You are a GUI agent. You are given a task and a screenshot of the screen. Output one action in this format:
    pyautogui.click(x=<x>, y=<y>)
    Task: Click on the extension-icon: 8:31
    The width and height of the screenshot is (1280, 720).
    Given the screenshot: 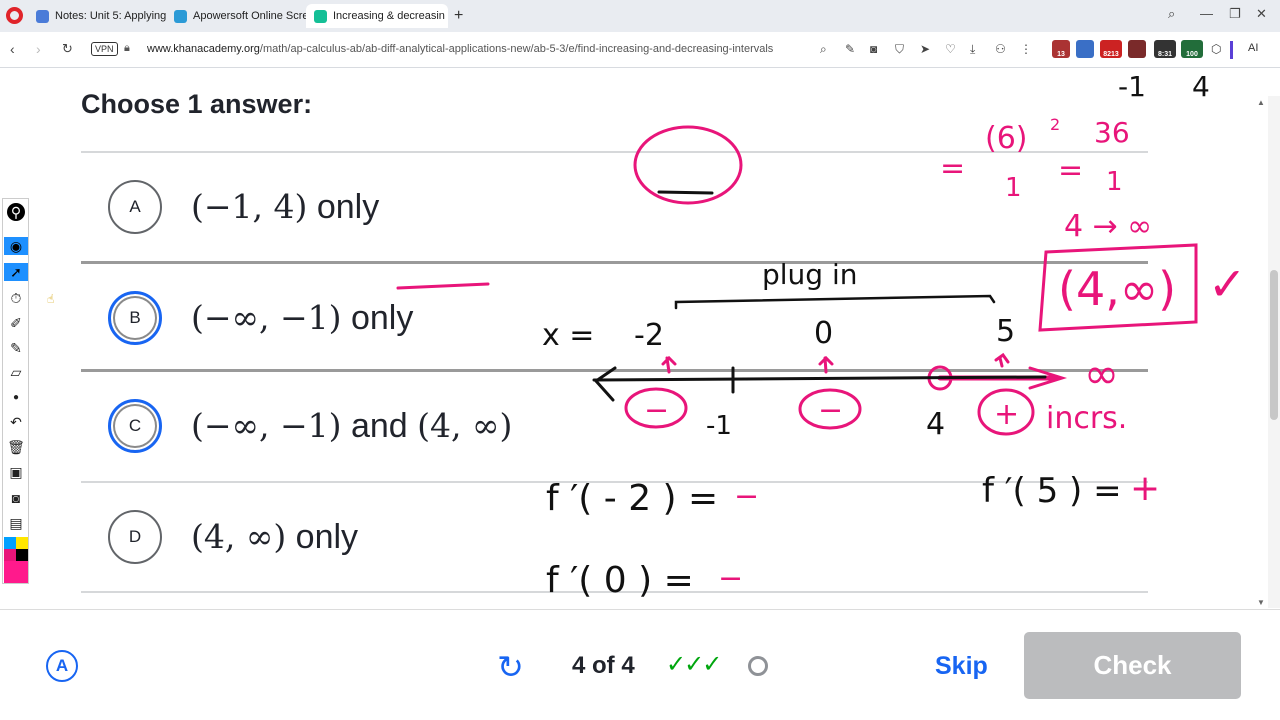 What is the action you would take?
    pyautogui.click(x=1165, y=49)
    